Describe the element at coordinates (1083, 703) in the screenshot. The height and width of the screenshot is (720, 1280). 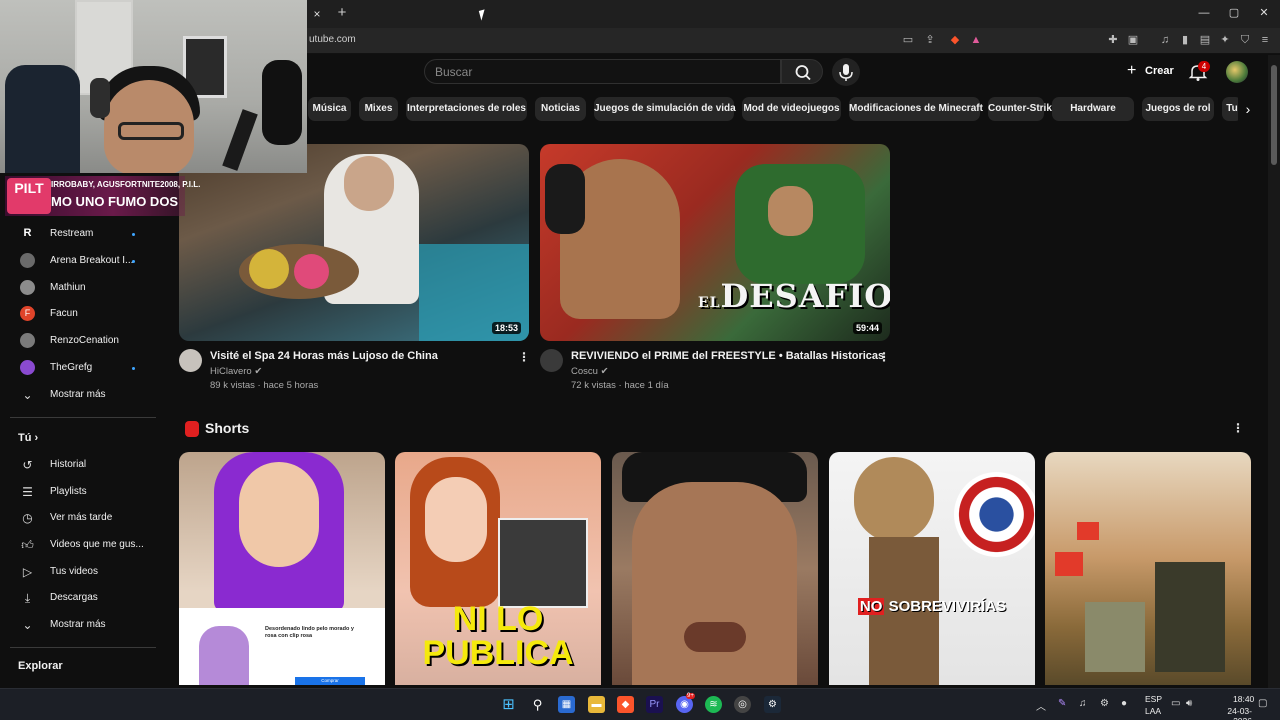
I see `headphones-icon: ♫` at that location.